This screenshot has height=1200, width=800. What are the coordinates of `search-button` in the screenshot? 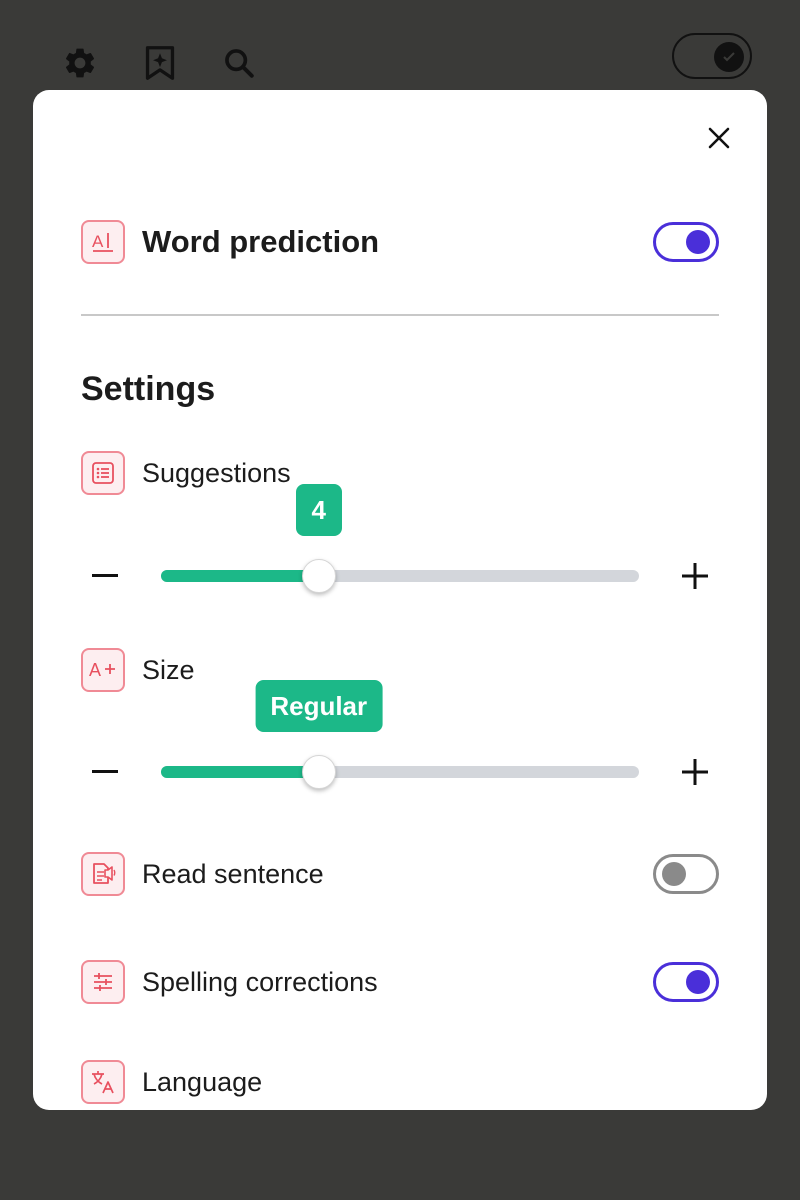 It's located at (239, 63).